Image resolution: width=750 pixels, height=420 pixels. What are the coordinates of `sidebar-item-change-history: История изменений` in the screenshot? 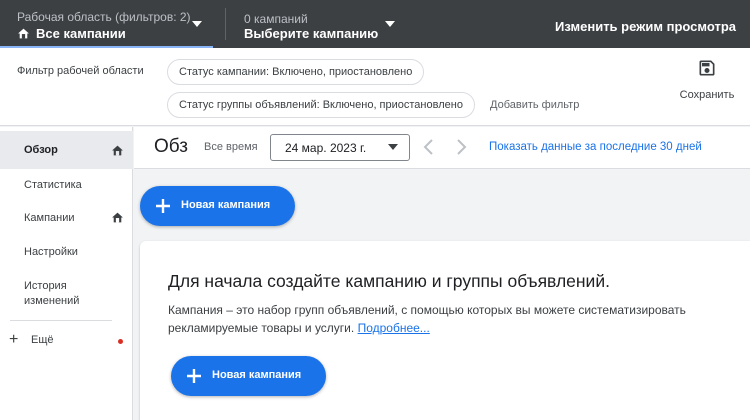 It's located at (66, 294).